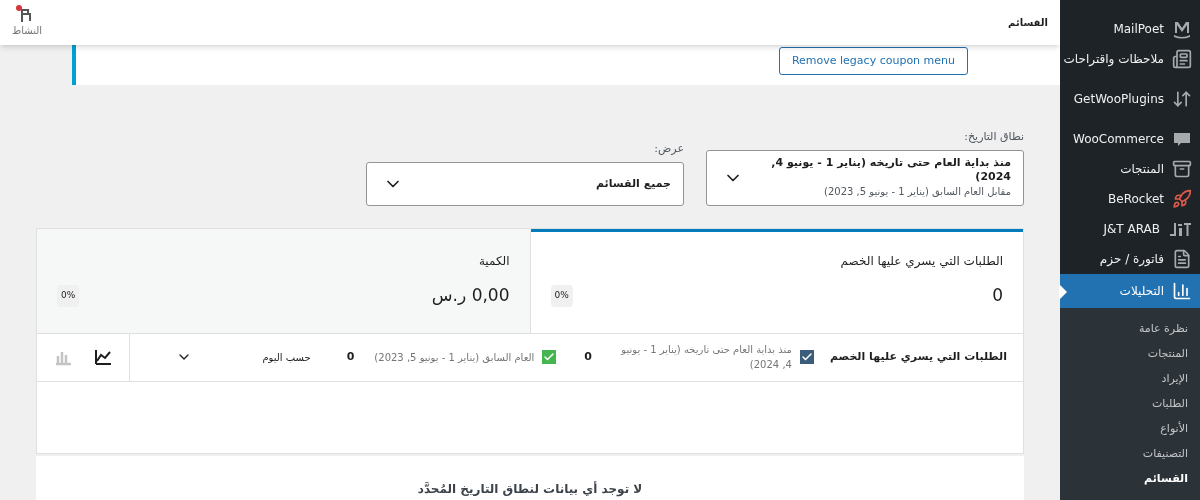 This screenshot has width=1200, height=500. I want to click on sidebar-item: المنتجات, so click(1130, 169).